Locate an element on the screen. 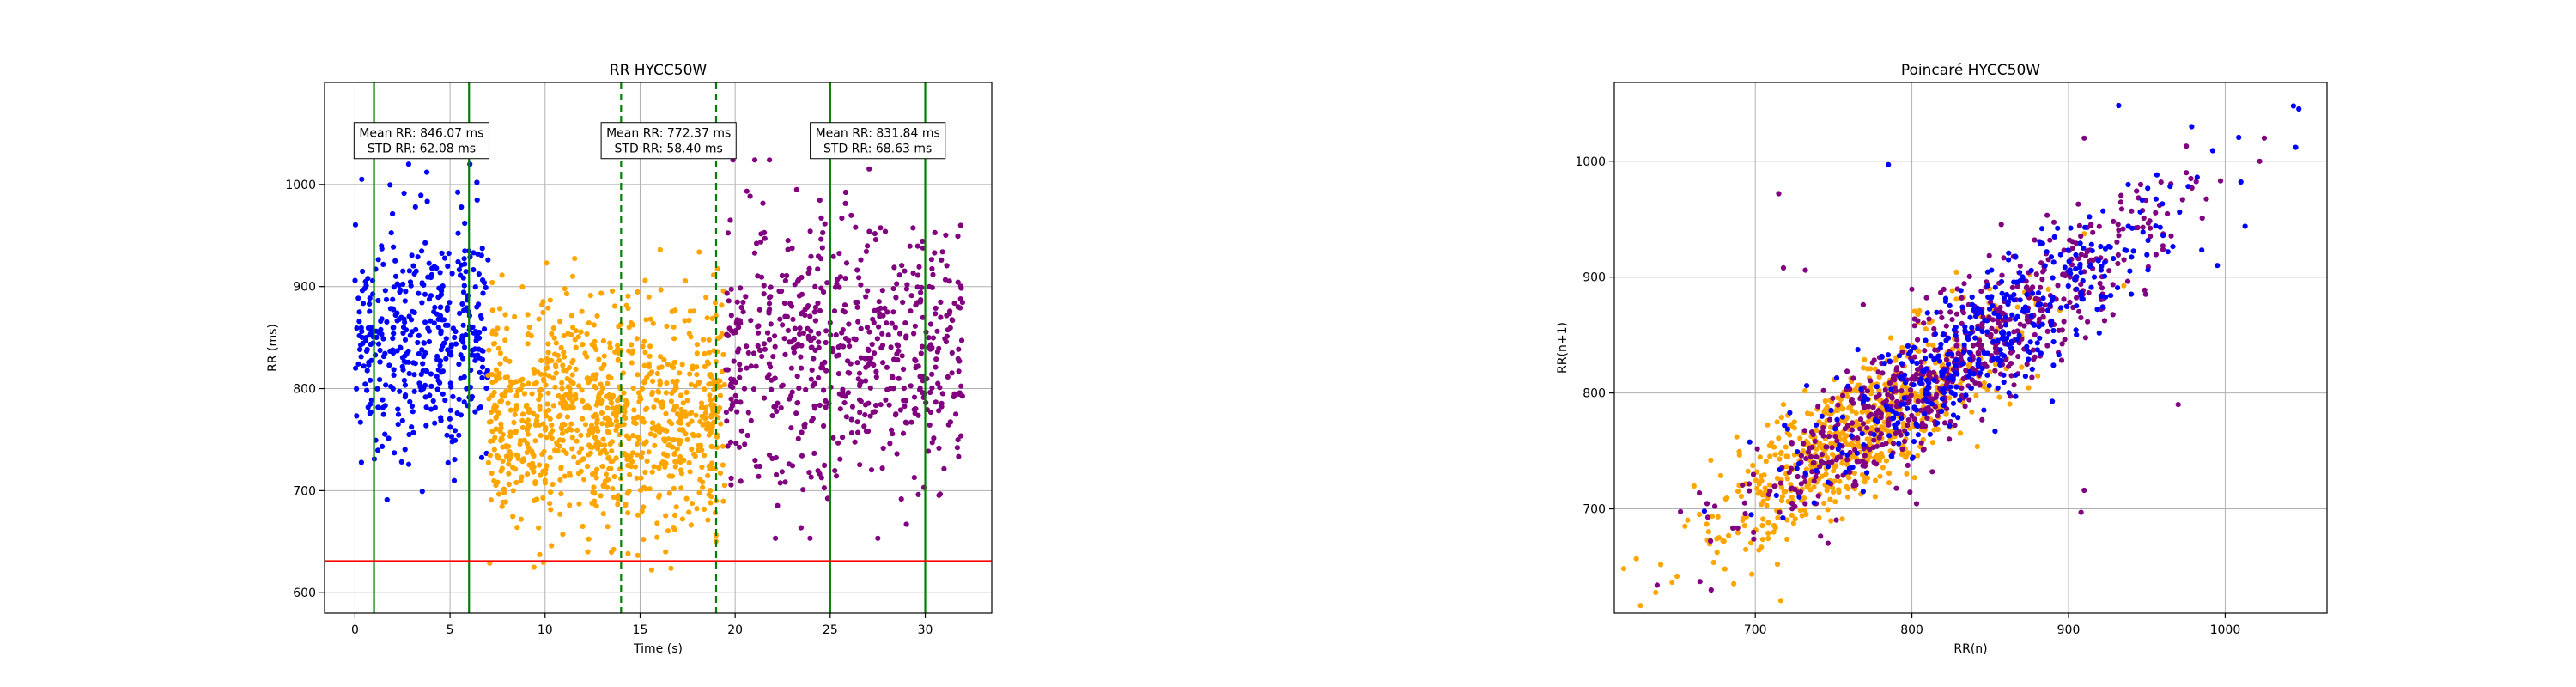 The image size is (2576, 687). rr-y-tick-label: 600 is located at coordinates (304, 593).